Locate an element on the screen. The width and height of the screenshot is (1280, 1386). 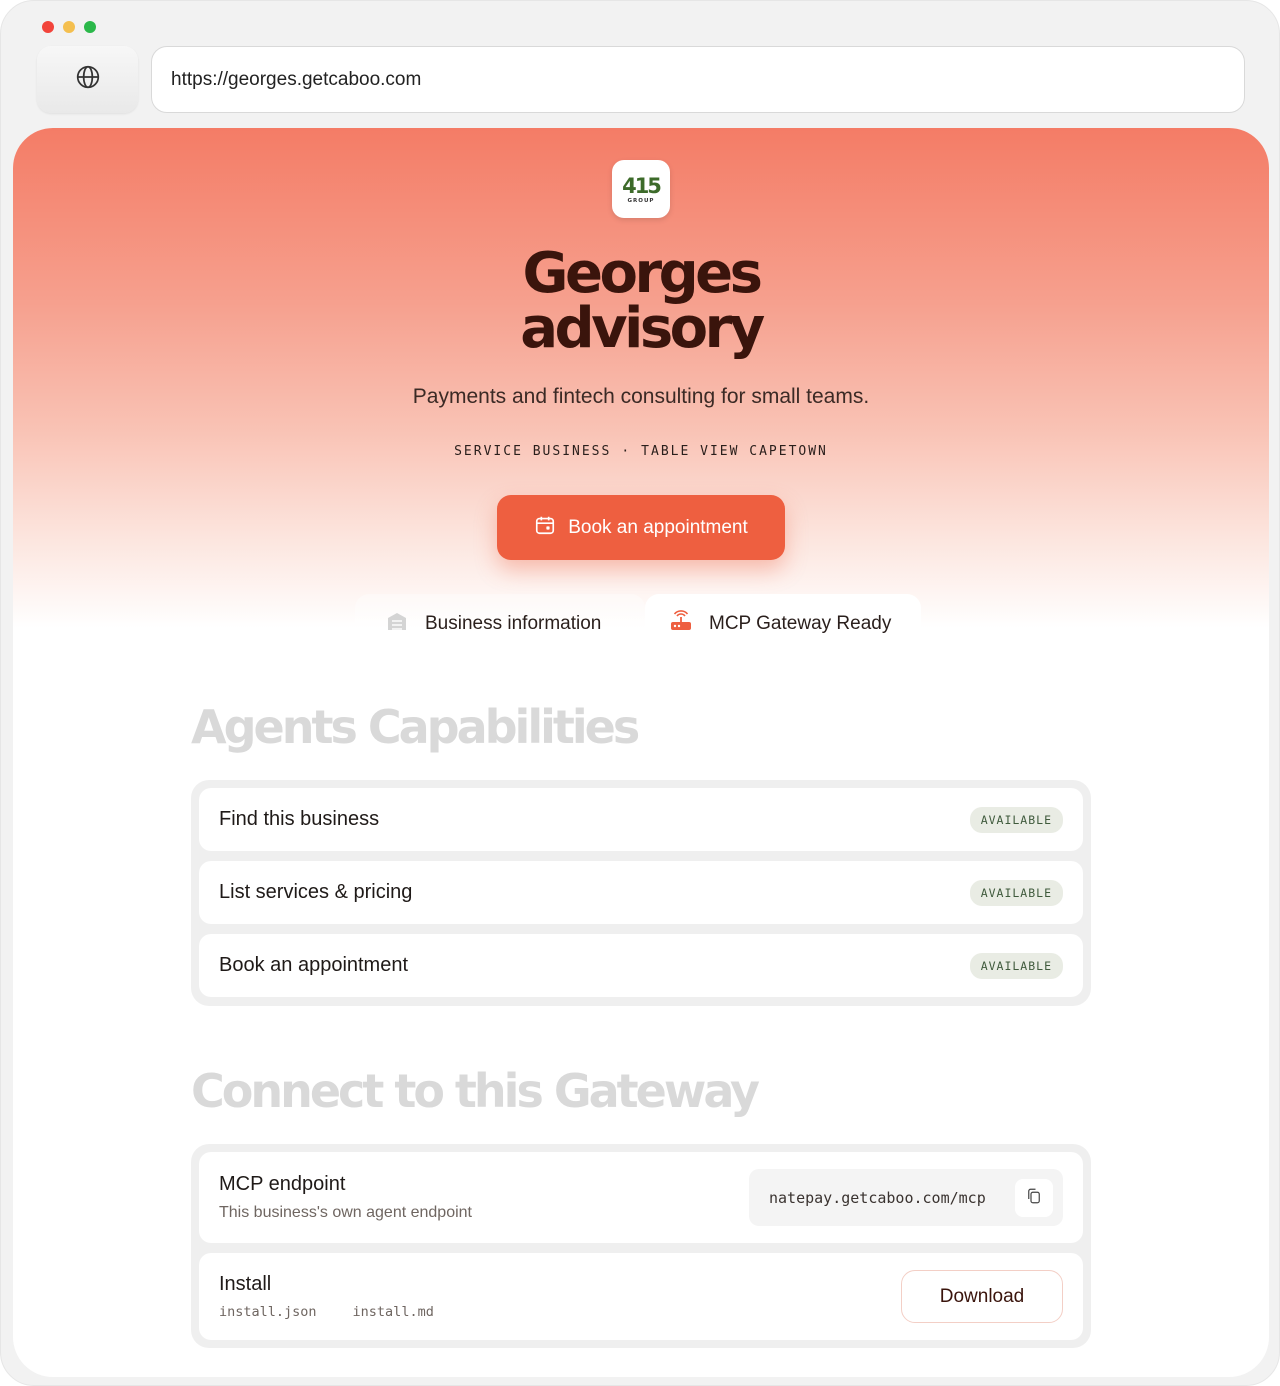
capability-label: Find this business is located at coordinates (299, 819).